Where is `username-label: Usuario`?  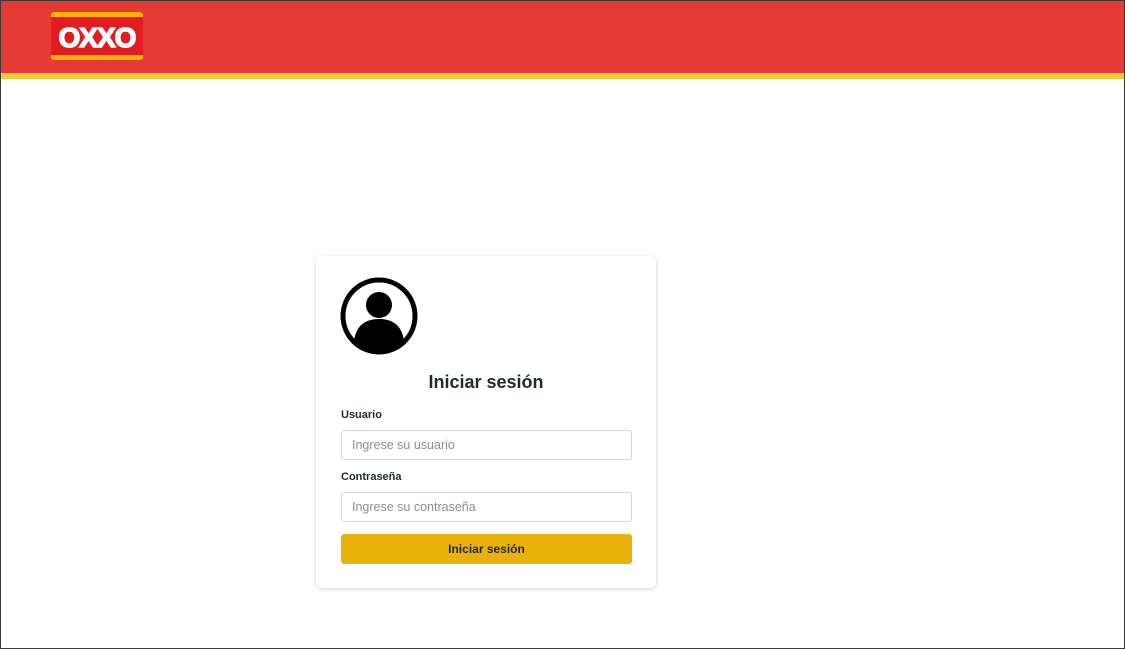 username-label: Usuario is located at coordinates (361, 415).